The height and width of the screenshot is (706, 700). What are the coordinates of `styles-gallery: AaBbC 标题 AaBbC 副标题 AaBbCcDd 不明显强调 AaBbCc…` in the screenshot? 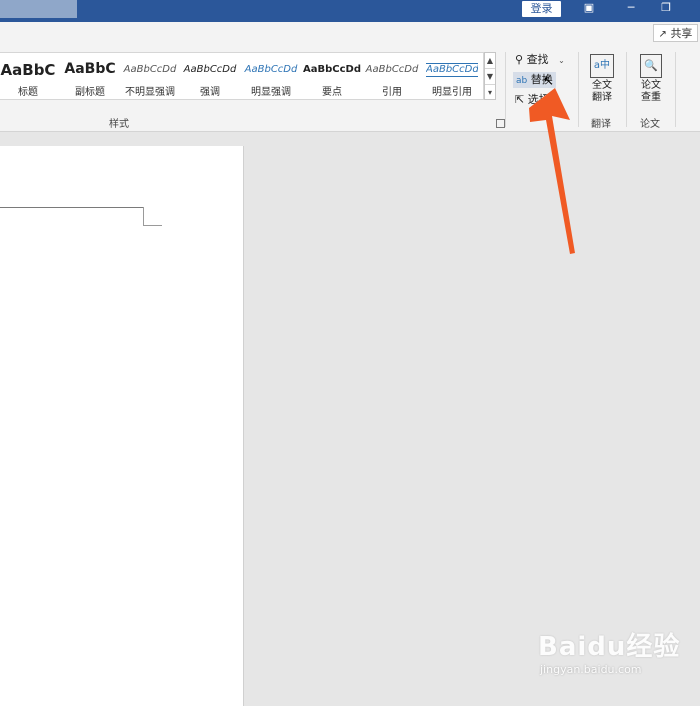 It's located at (242, 76).